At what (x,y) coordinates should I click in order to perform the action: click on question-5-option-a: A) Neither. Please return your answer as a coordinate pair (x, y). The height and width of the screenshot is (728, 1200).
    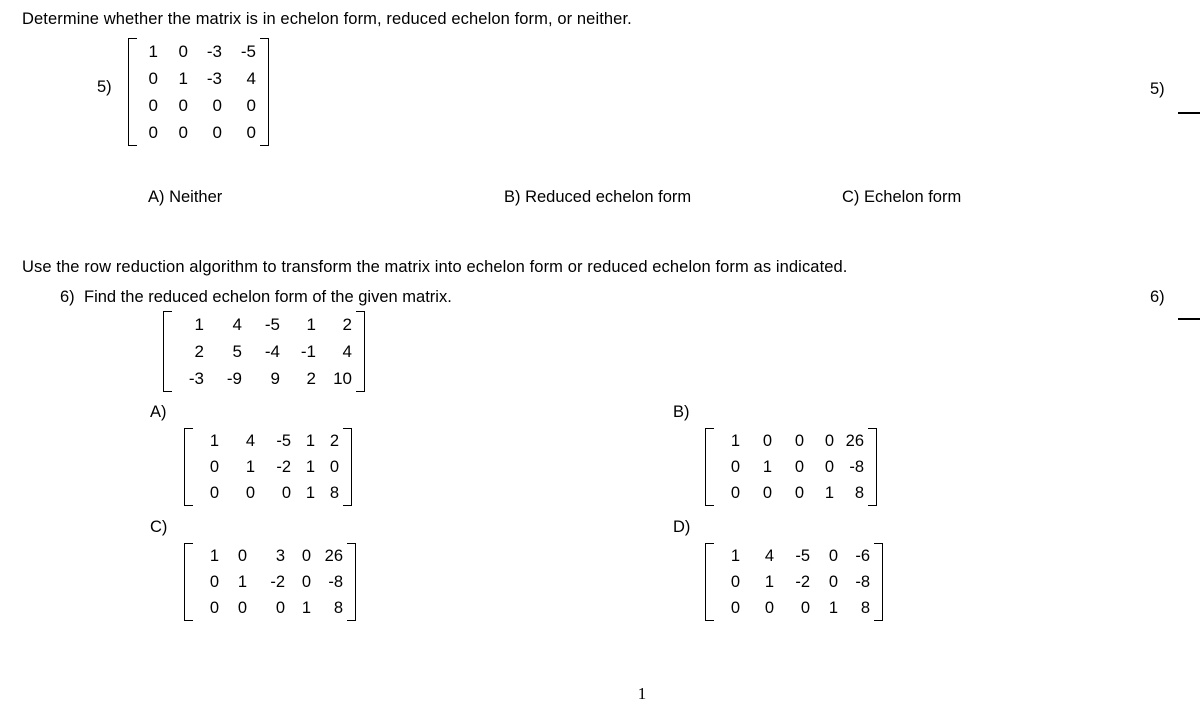
    Looking at the image, I should click on (185, 197).